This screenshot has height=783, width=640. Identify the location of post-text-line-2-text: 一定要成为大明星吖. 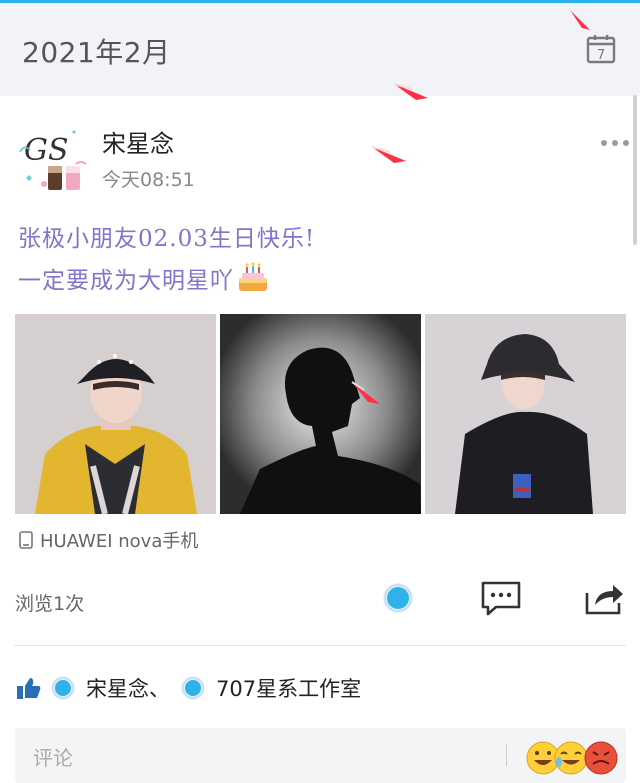
(126, 281).